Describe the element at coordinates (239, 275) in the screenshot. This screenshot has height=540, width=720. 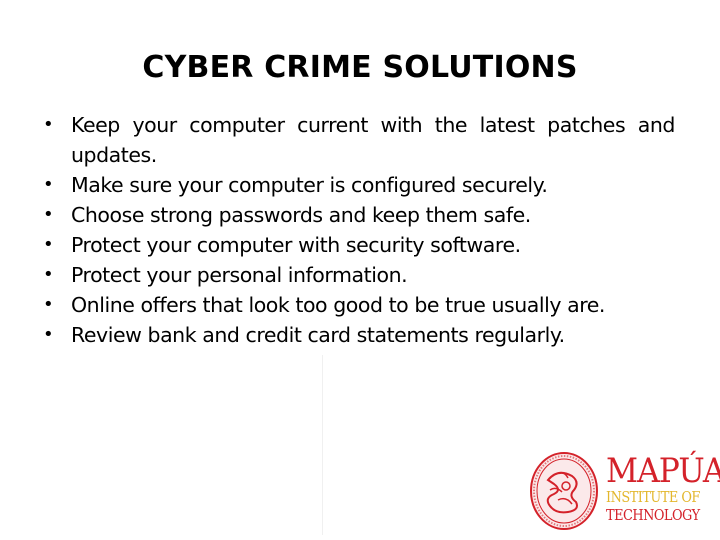
I see `bullet-text: Protect your personal information.` at that location.